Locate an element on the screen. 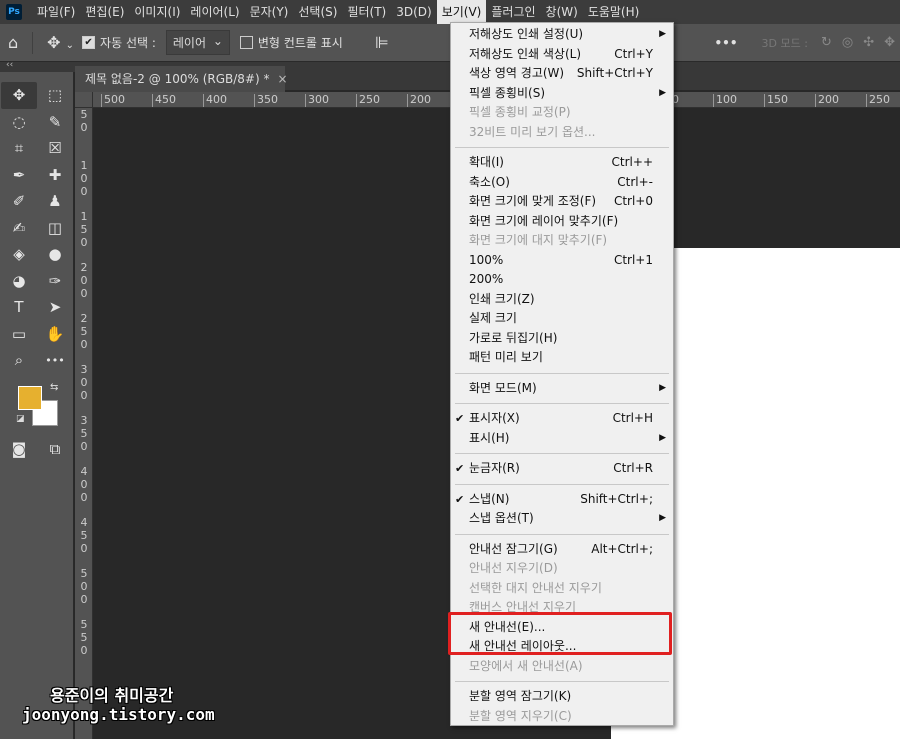  align-left-icon: ⊫ is located at coordinates (382, 42).